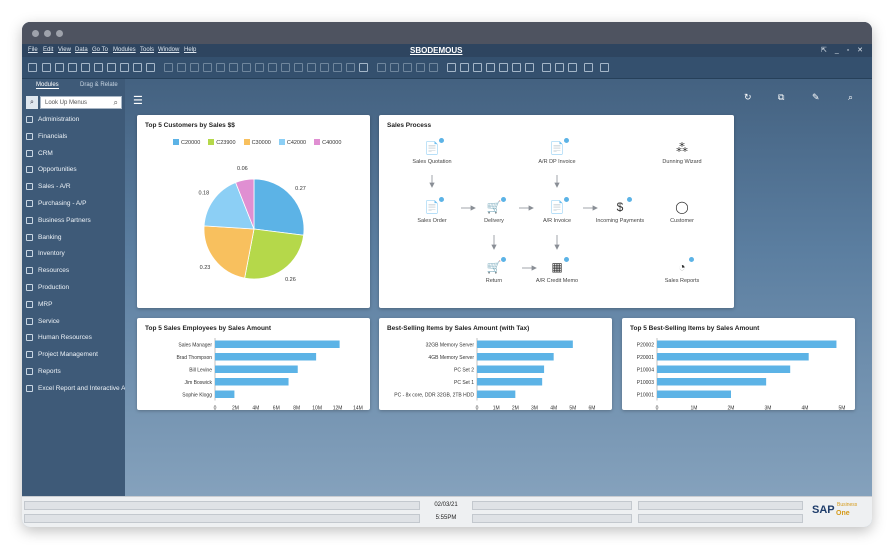 The height and width of the screenshot is (545, 894). Describe the element at coordinates (73, 354) in the screenshot. I see `sidebar-item: Project Management` at that location.